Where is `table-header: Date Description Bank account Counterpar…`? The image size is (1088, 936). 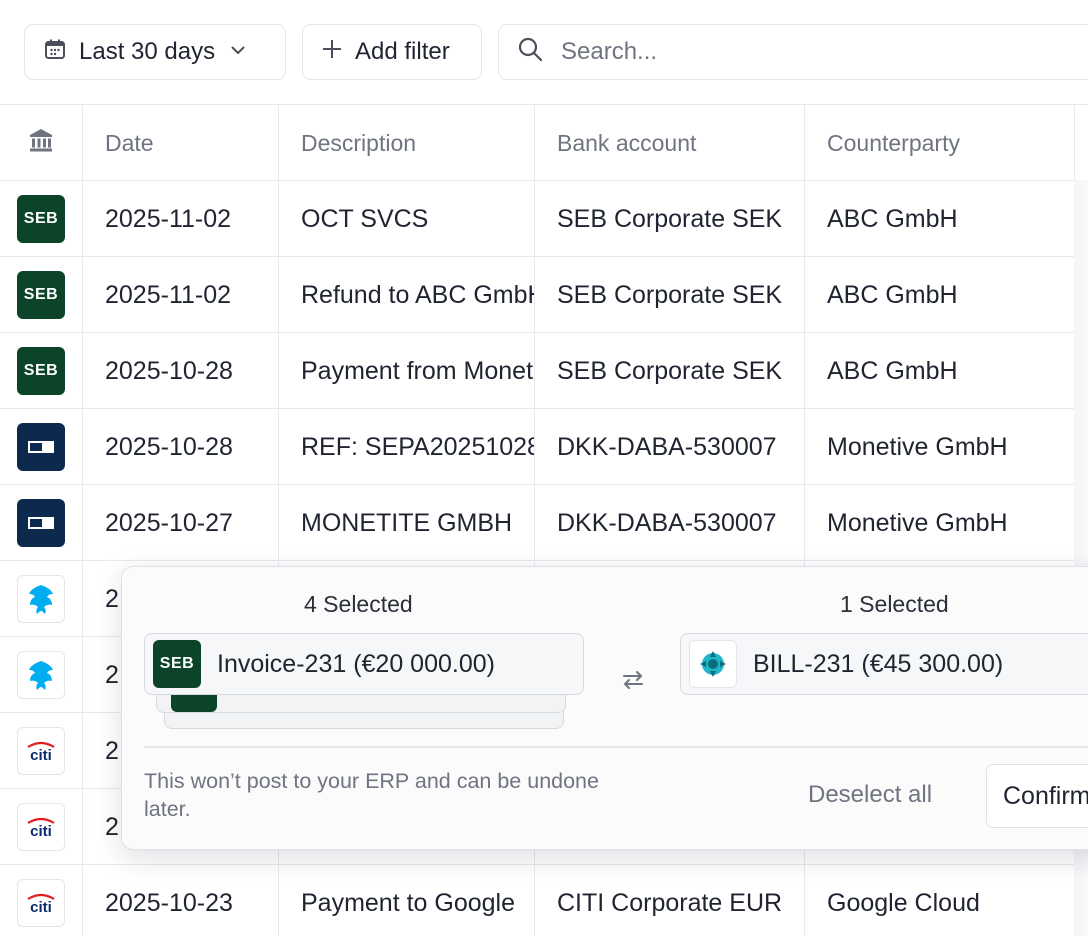
table-header: Date Description Bank account Counterpar… is located at coordinates (544, 142).